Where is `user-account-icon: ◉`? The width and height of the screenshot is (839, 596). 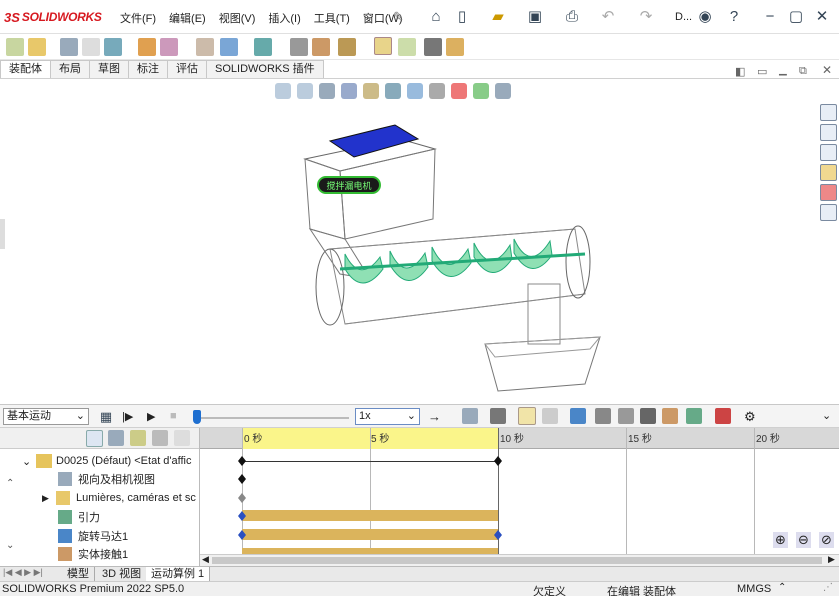
user-account-icon: ◉ is located at coordinates (705, 17).